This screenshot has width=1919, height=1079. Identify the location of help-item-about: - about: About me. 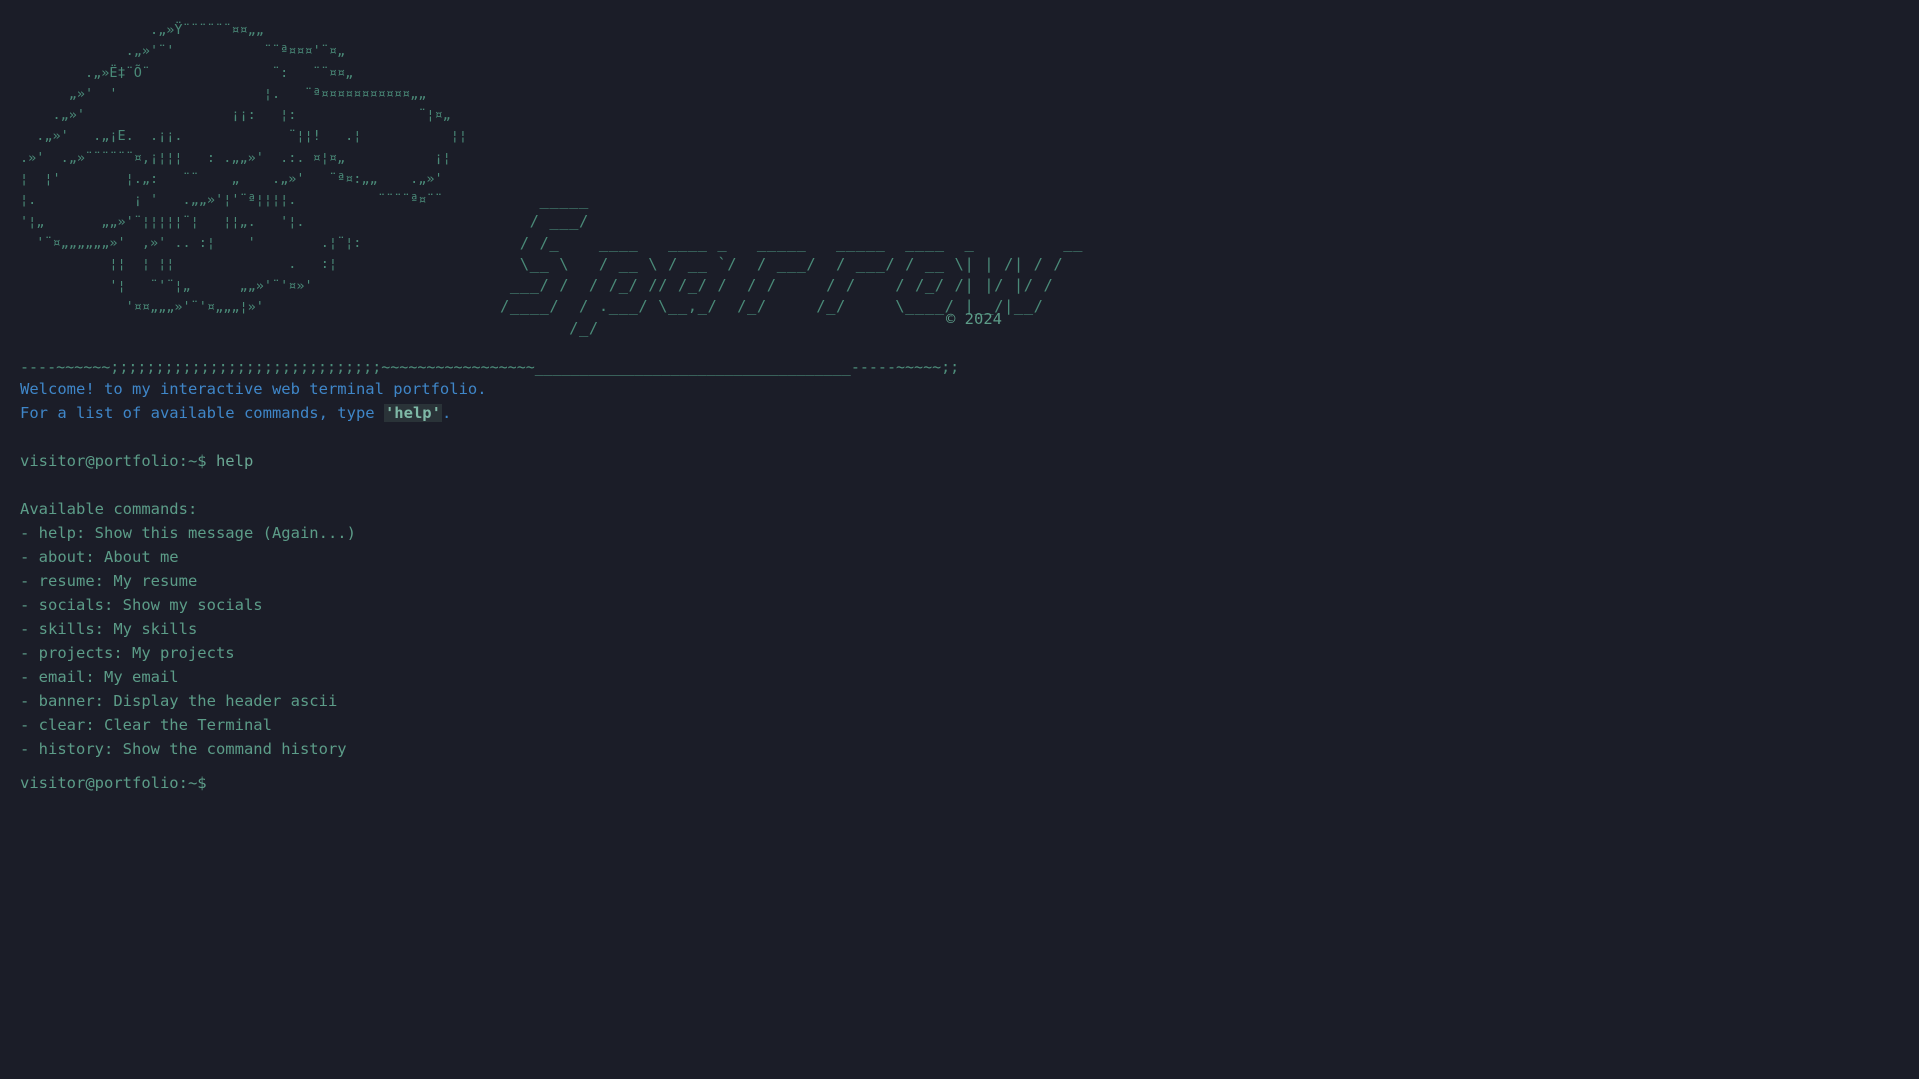
(99, 557).